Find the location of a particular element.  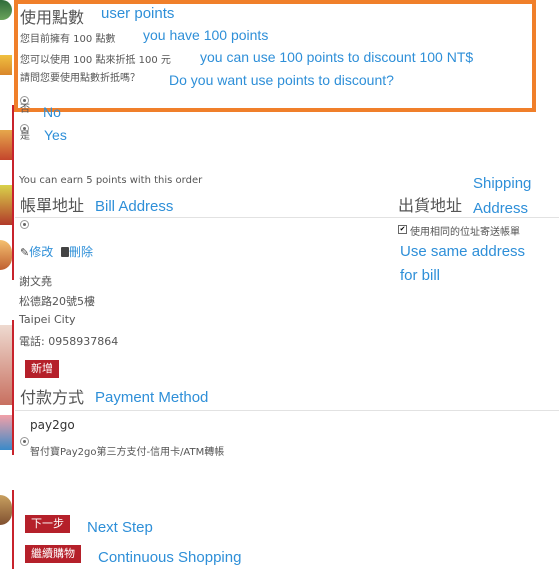

bill-phone: 電話: 0958937864 is located at coordinates (69, 341).